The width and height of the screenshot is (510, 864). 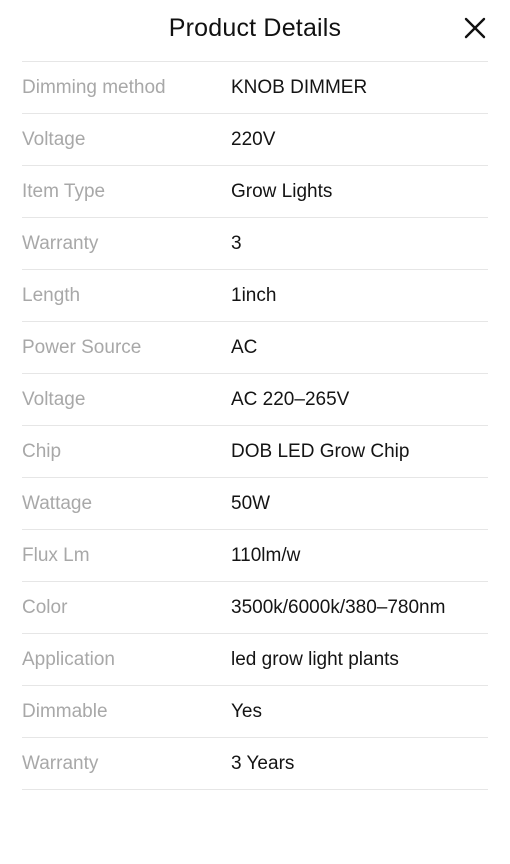 I want to click on detail-value: AC, so click(x=244, y=347).